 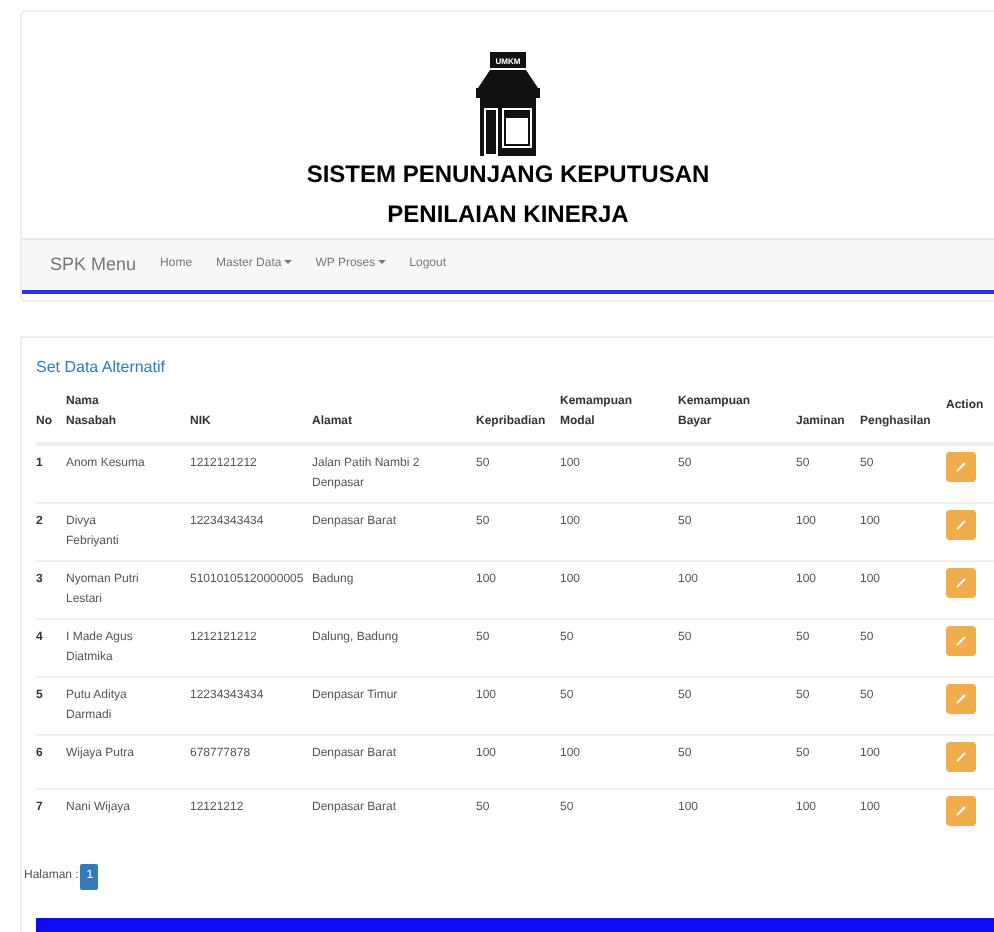 What do you see at coordinates (508, 174) in the screenshot?
I see `app-title: SISTEM PENUNJANG KEPUTUSAN` at bounding box center [508, 174].